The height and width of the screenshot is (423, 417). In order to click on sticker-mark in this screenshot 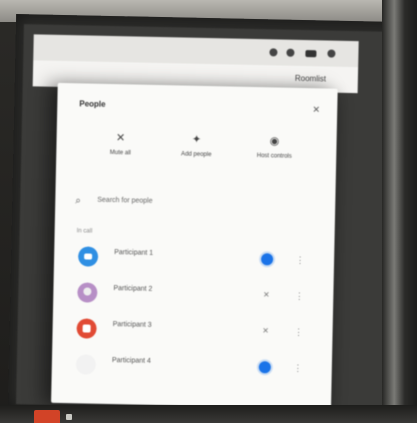, I will do `click(69, 417)`.